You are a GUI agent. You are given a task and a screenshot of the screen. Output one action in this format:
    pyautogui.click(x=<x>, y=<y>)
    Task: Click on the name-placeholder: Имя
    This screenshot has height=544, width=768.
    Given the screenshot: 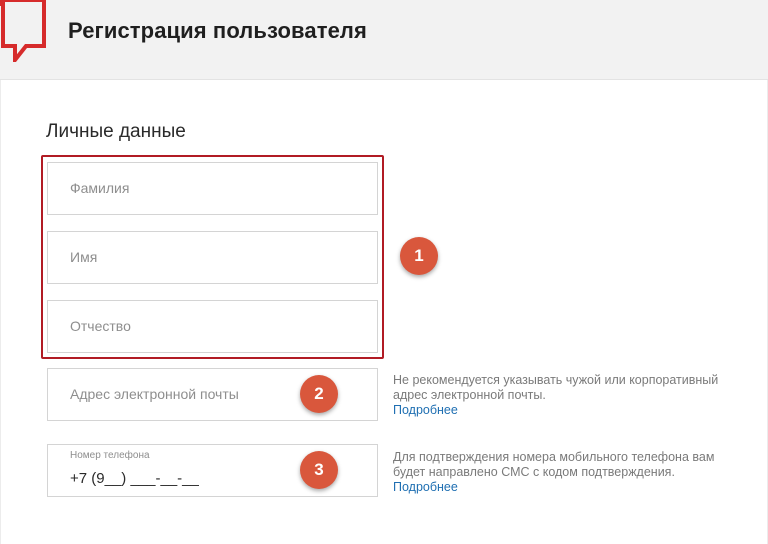 What is the action you would take?
    pyautogui.click(x=84, y=257)
    